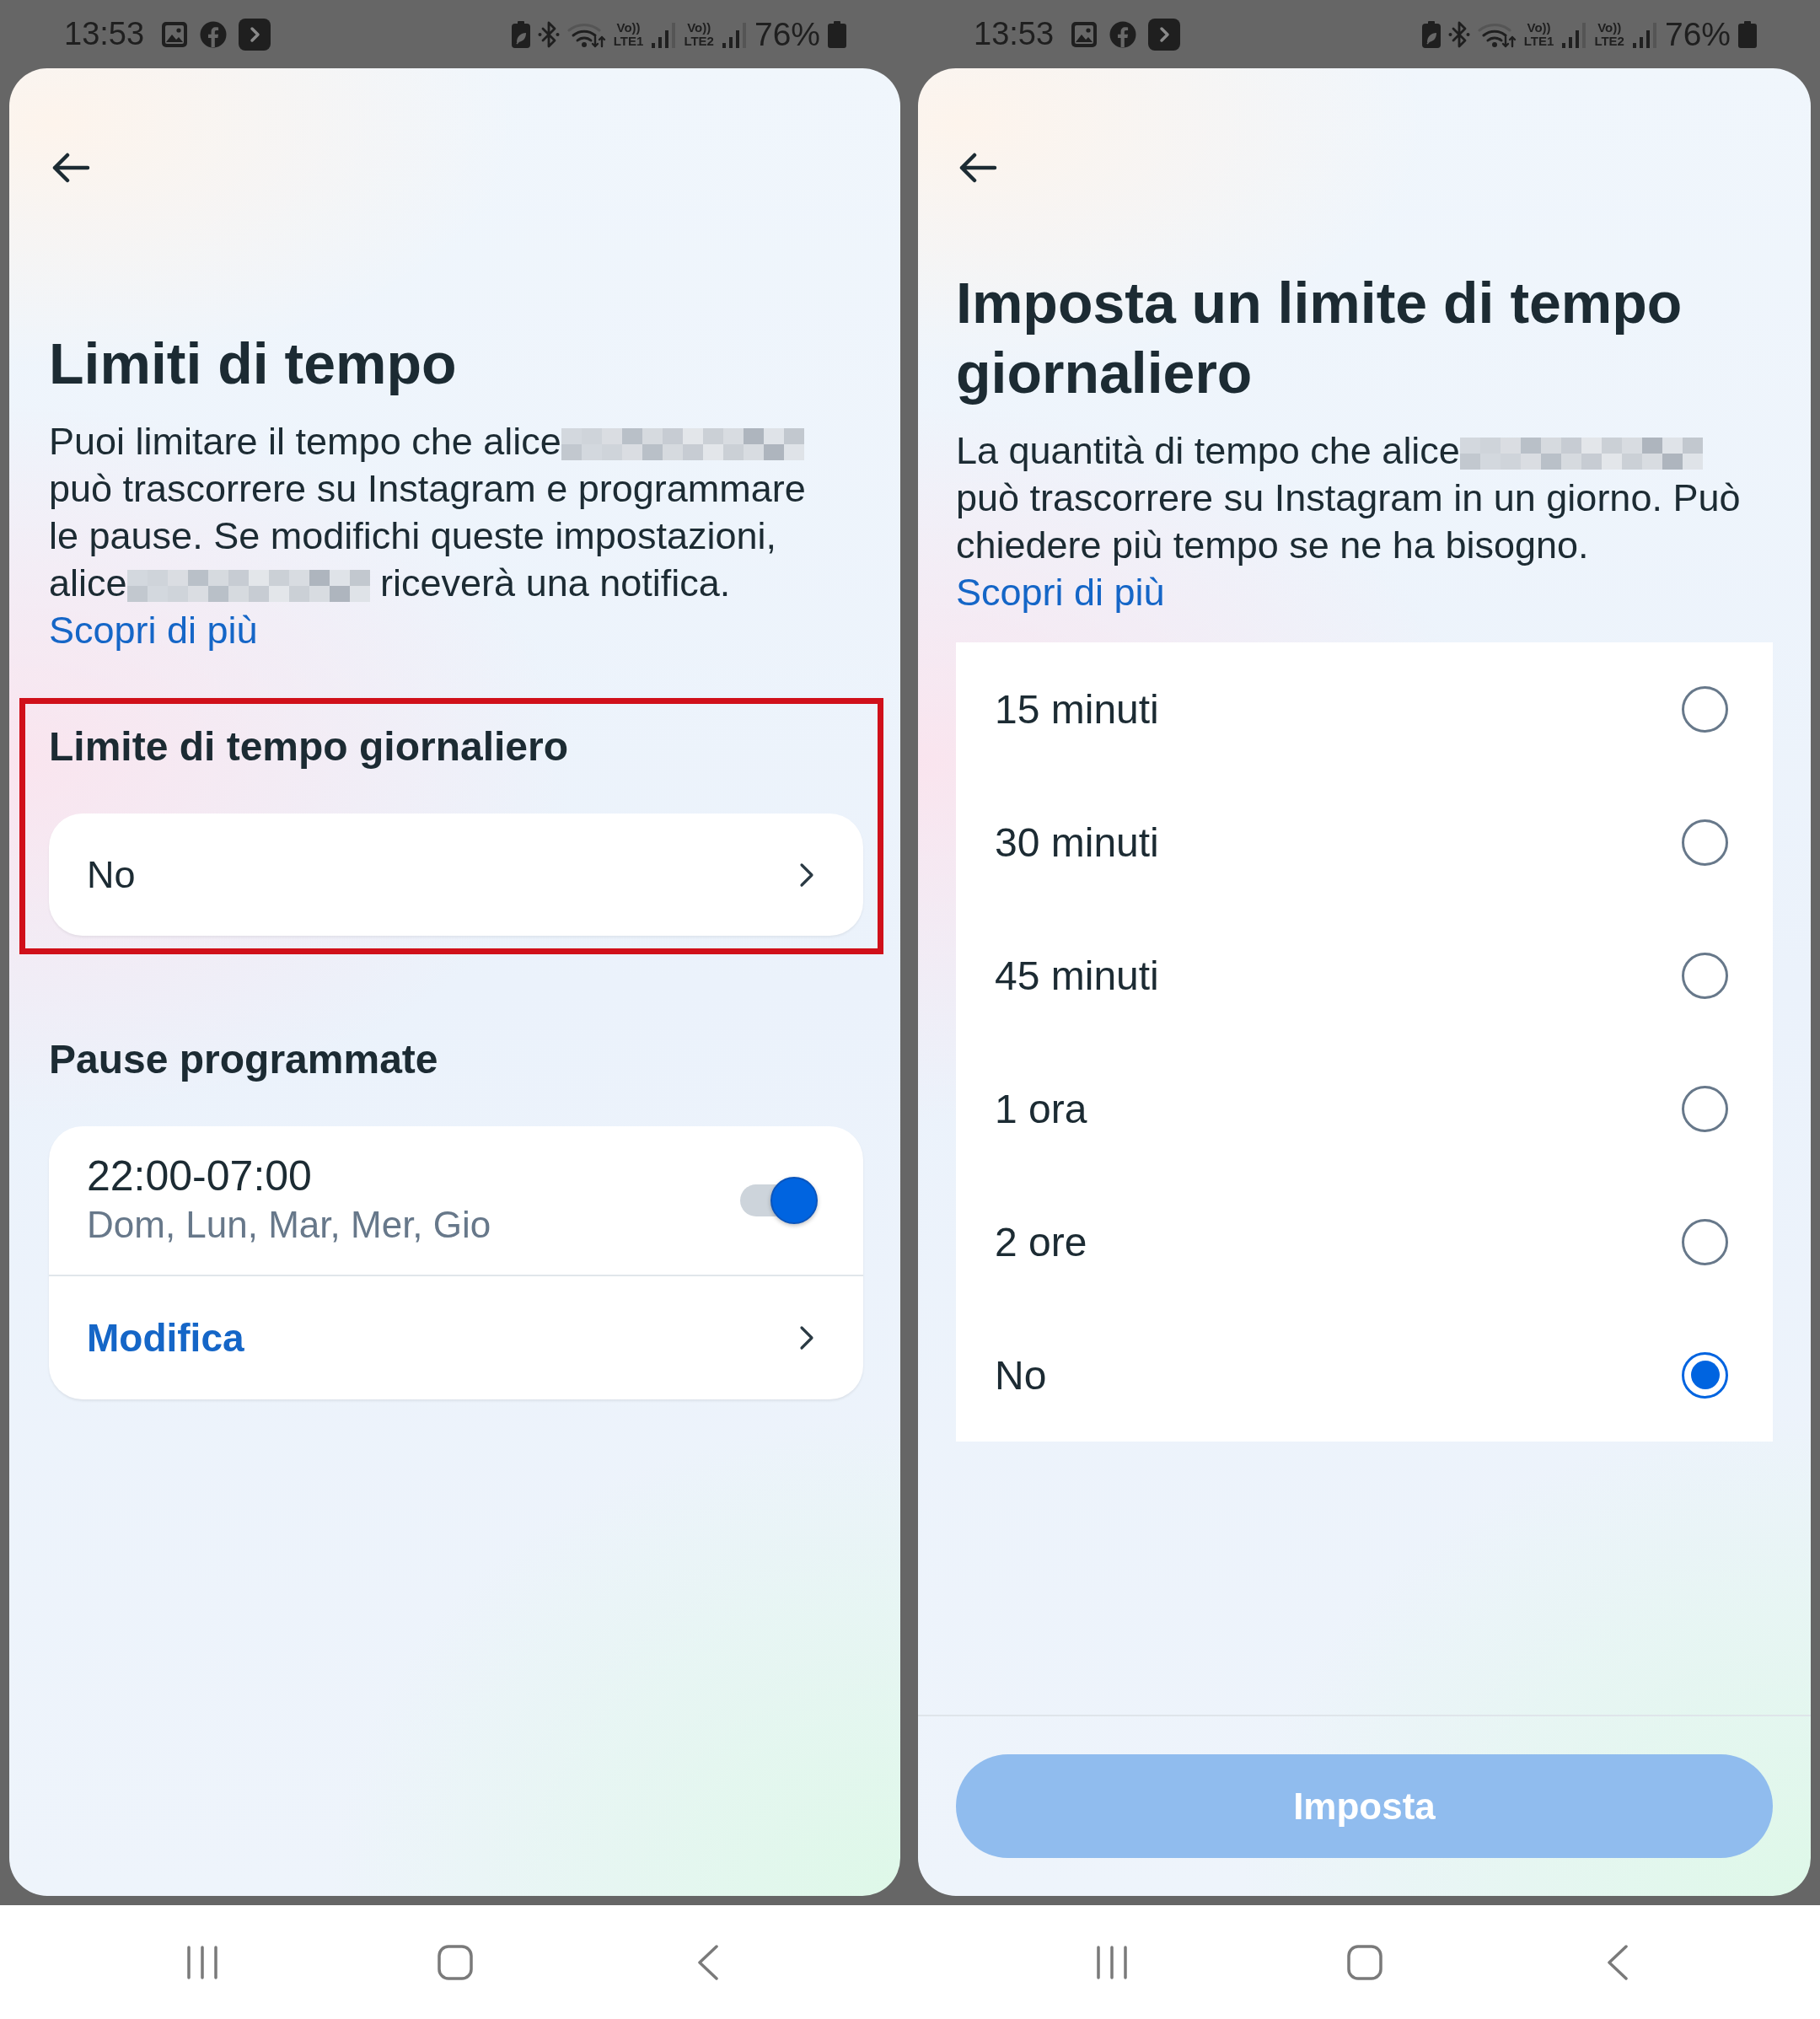  What do you see at coordinates (456, 1337) in the screenshot?
I see `edit-row: Modifica` at bounding box center [456, 1337].